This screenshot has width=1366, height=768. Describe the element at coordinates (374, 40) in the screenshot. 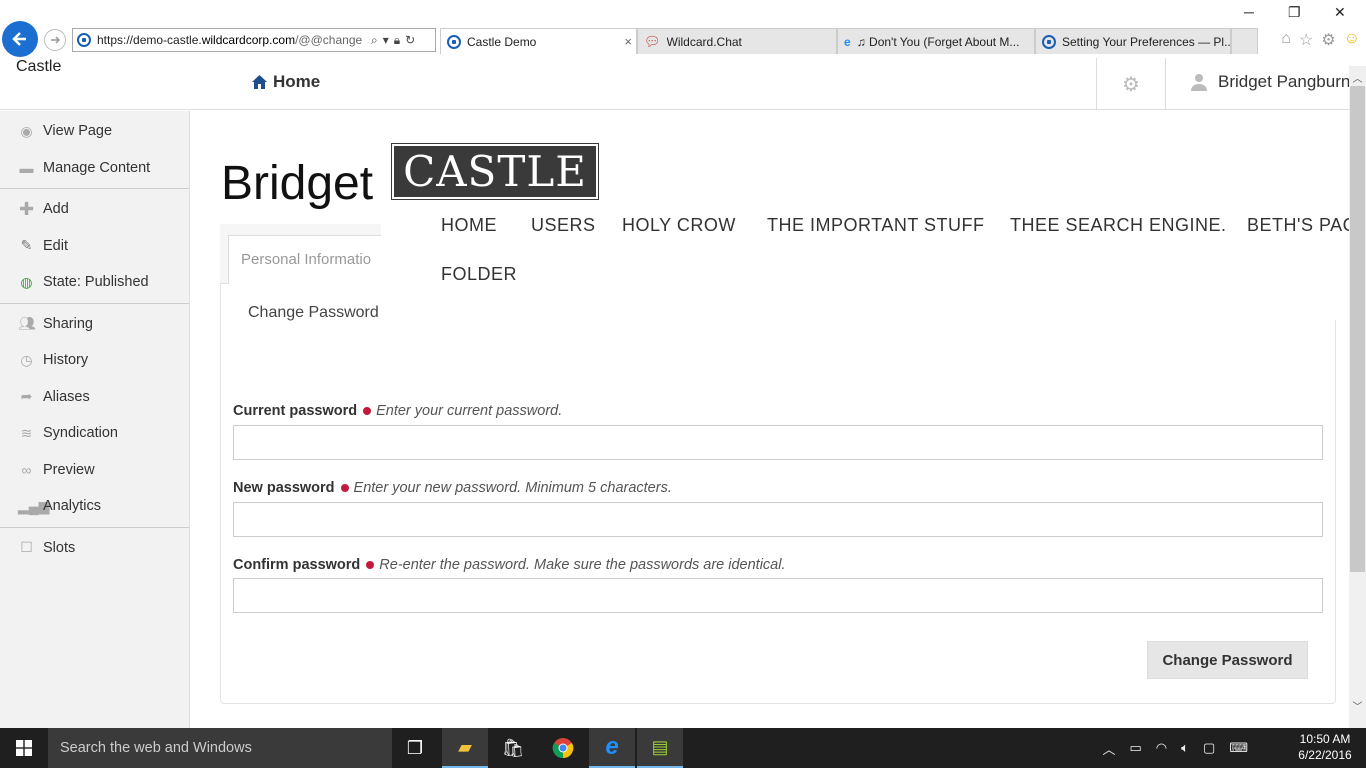

I see `search-icon: ⌕` at that location.